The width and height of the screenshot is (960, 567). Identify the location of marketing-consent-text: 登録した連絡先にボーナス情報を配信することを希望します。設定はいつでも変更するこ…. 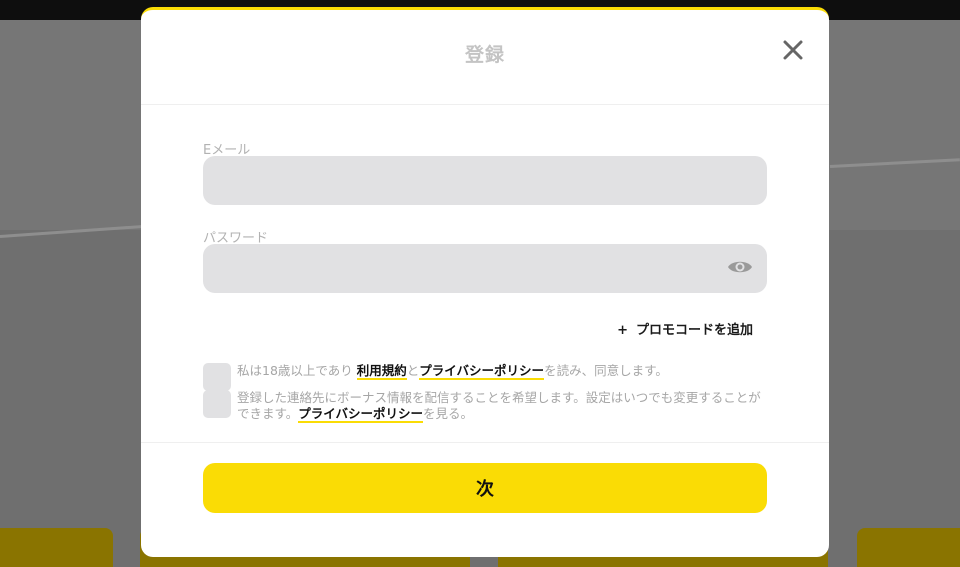
(502, 406).